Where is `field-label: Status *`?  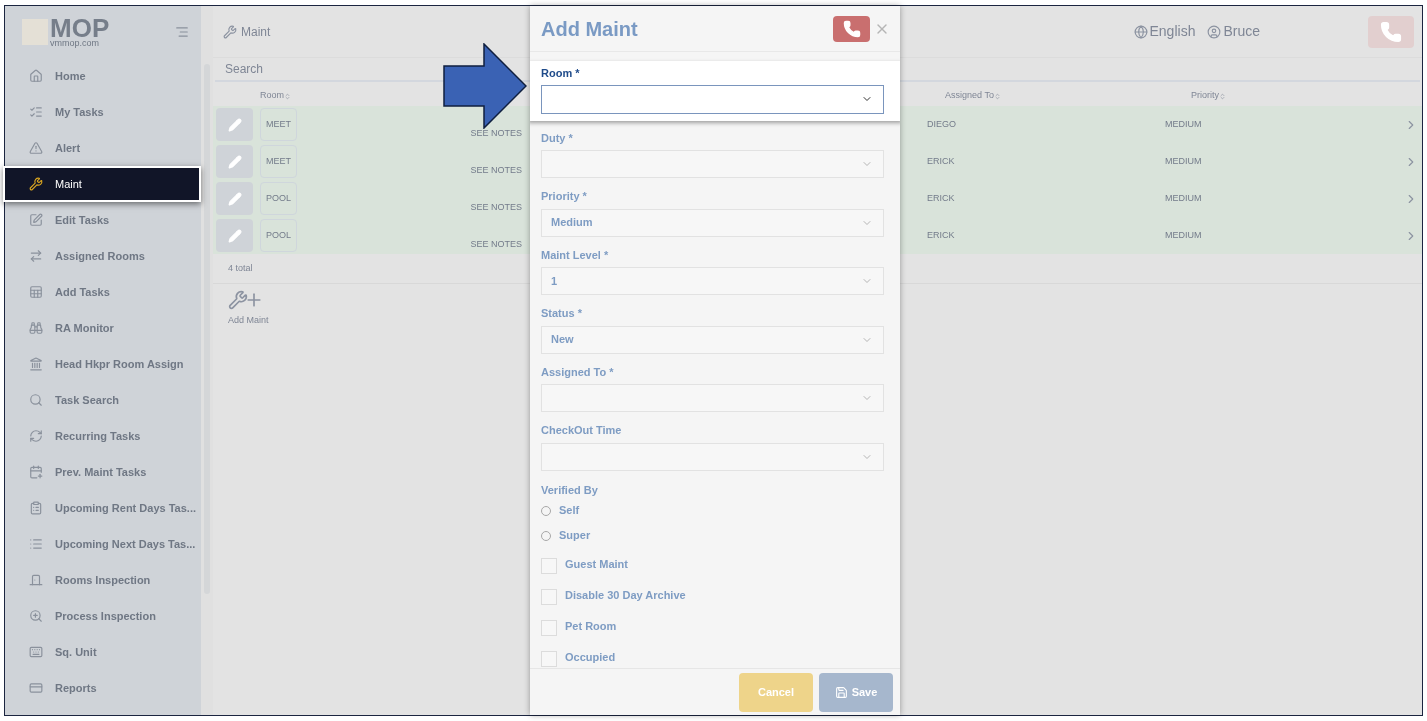 field-label: Status * is located at coordinates (562, 313).